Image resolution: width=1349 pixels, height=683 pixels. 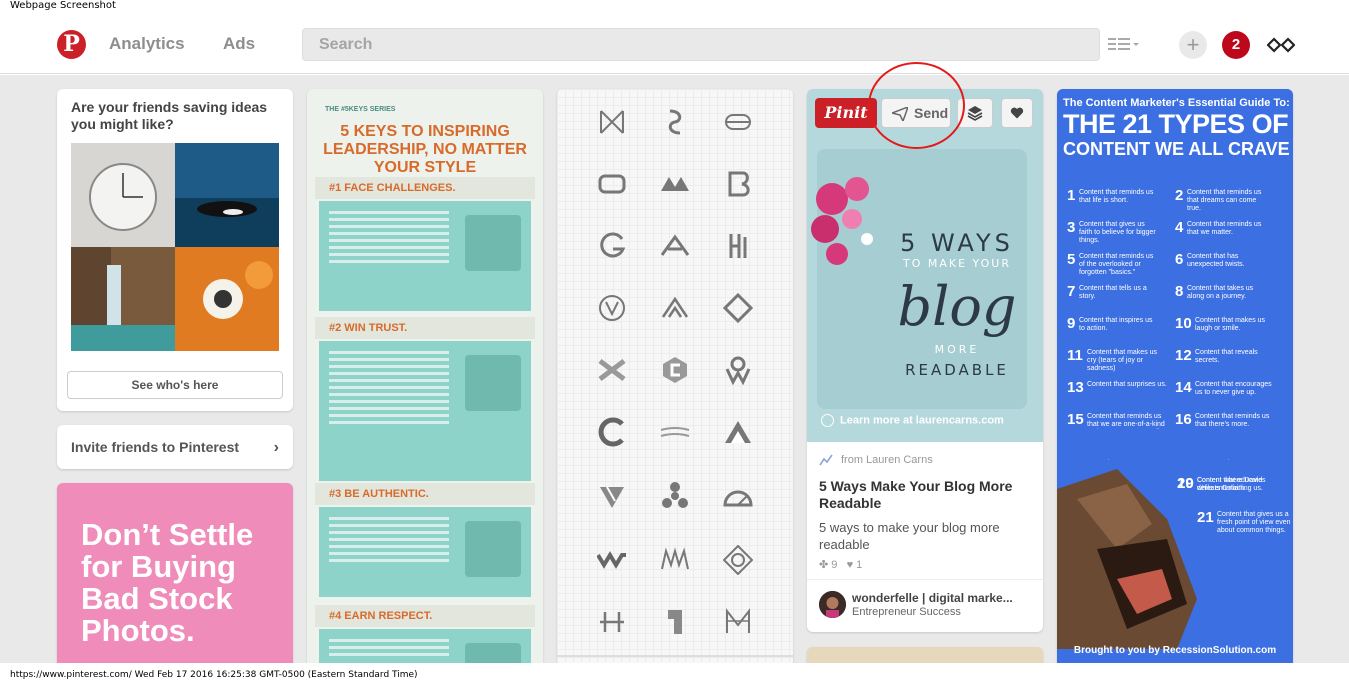 I want to click on learn-more-label: Learn more at laurencarns.com, so click(x=922, y=420).